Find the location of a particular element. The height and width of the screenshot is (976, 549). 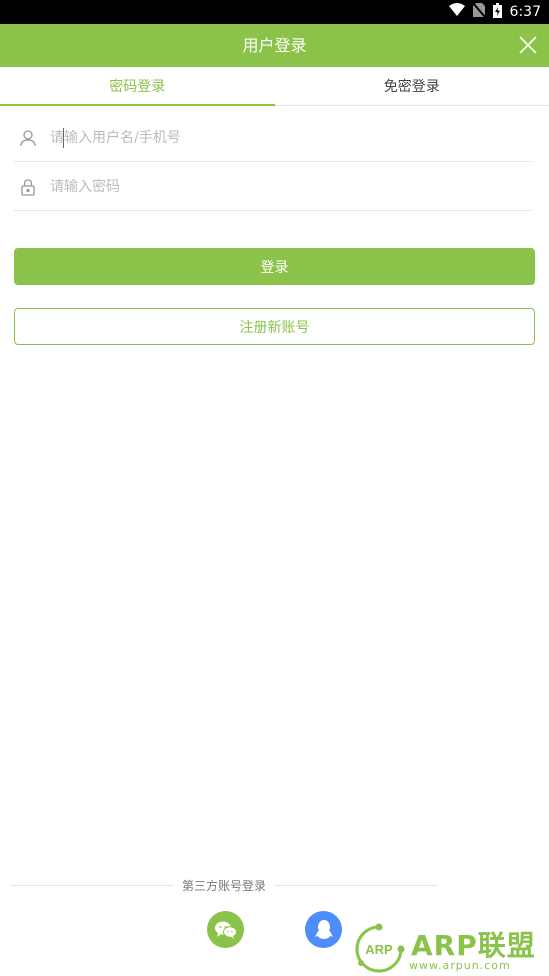

title-bar: 用户登录 is located at coordinates (274, 45).